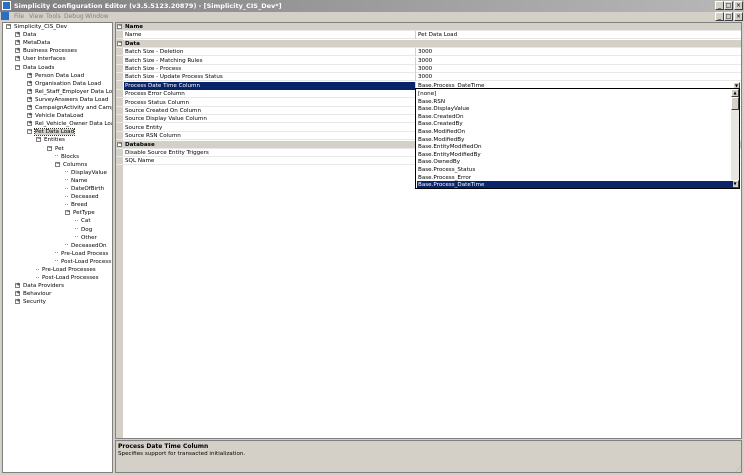 This screenshot has width=744, height=475. I want to click on tree-node-label: DateOfBirth, so click(88, 189).